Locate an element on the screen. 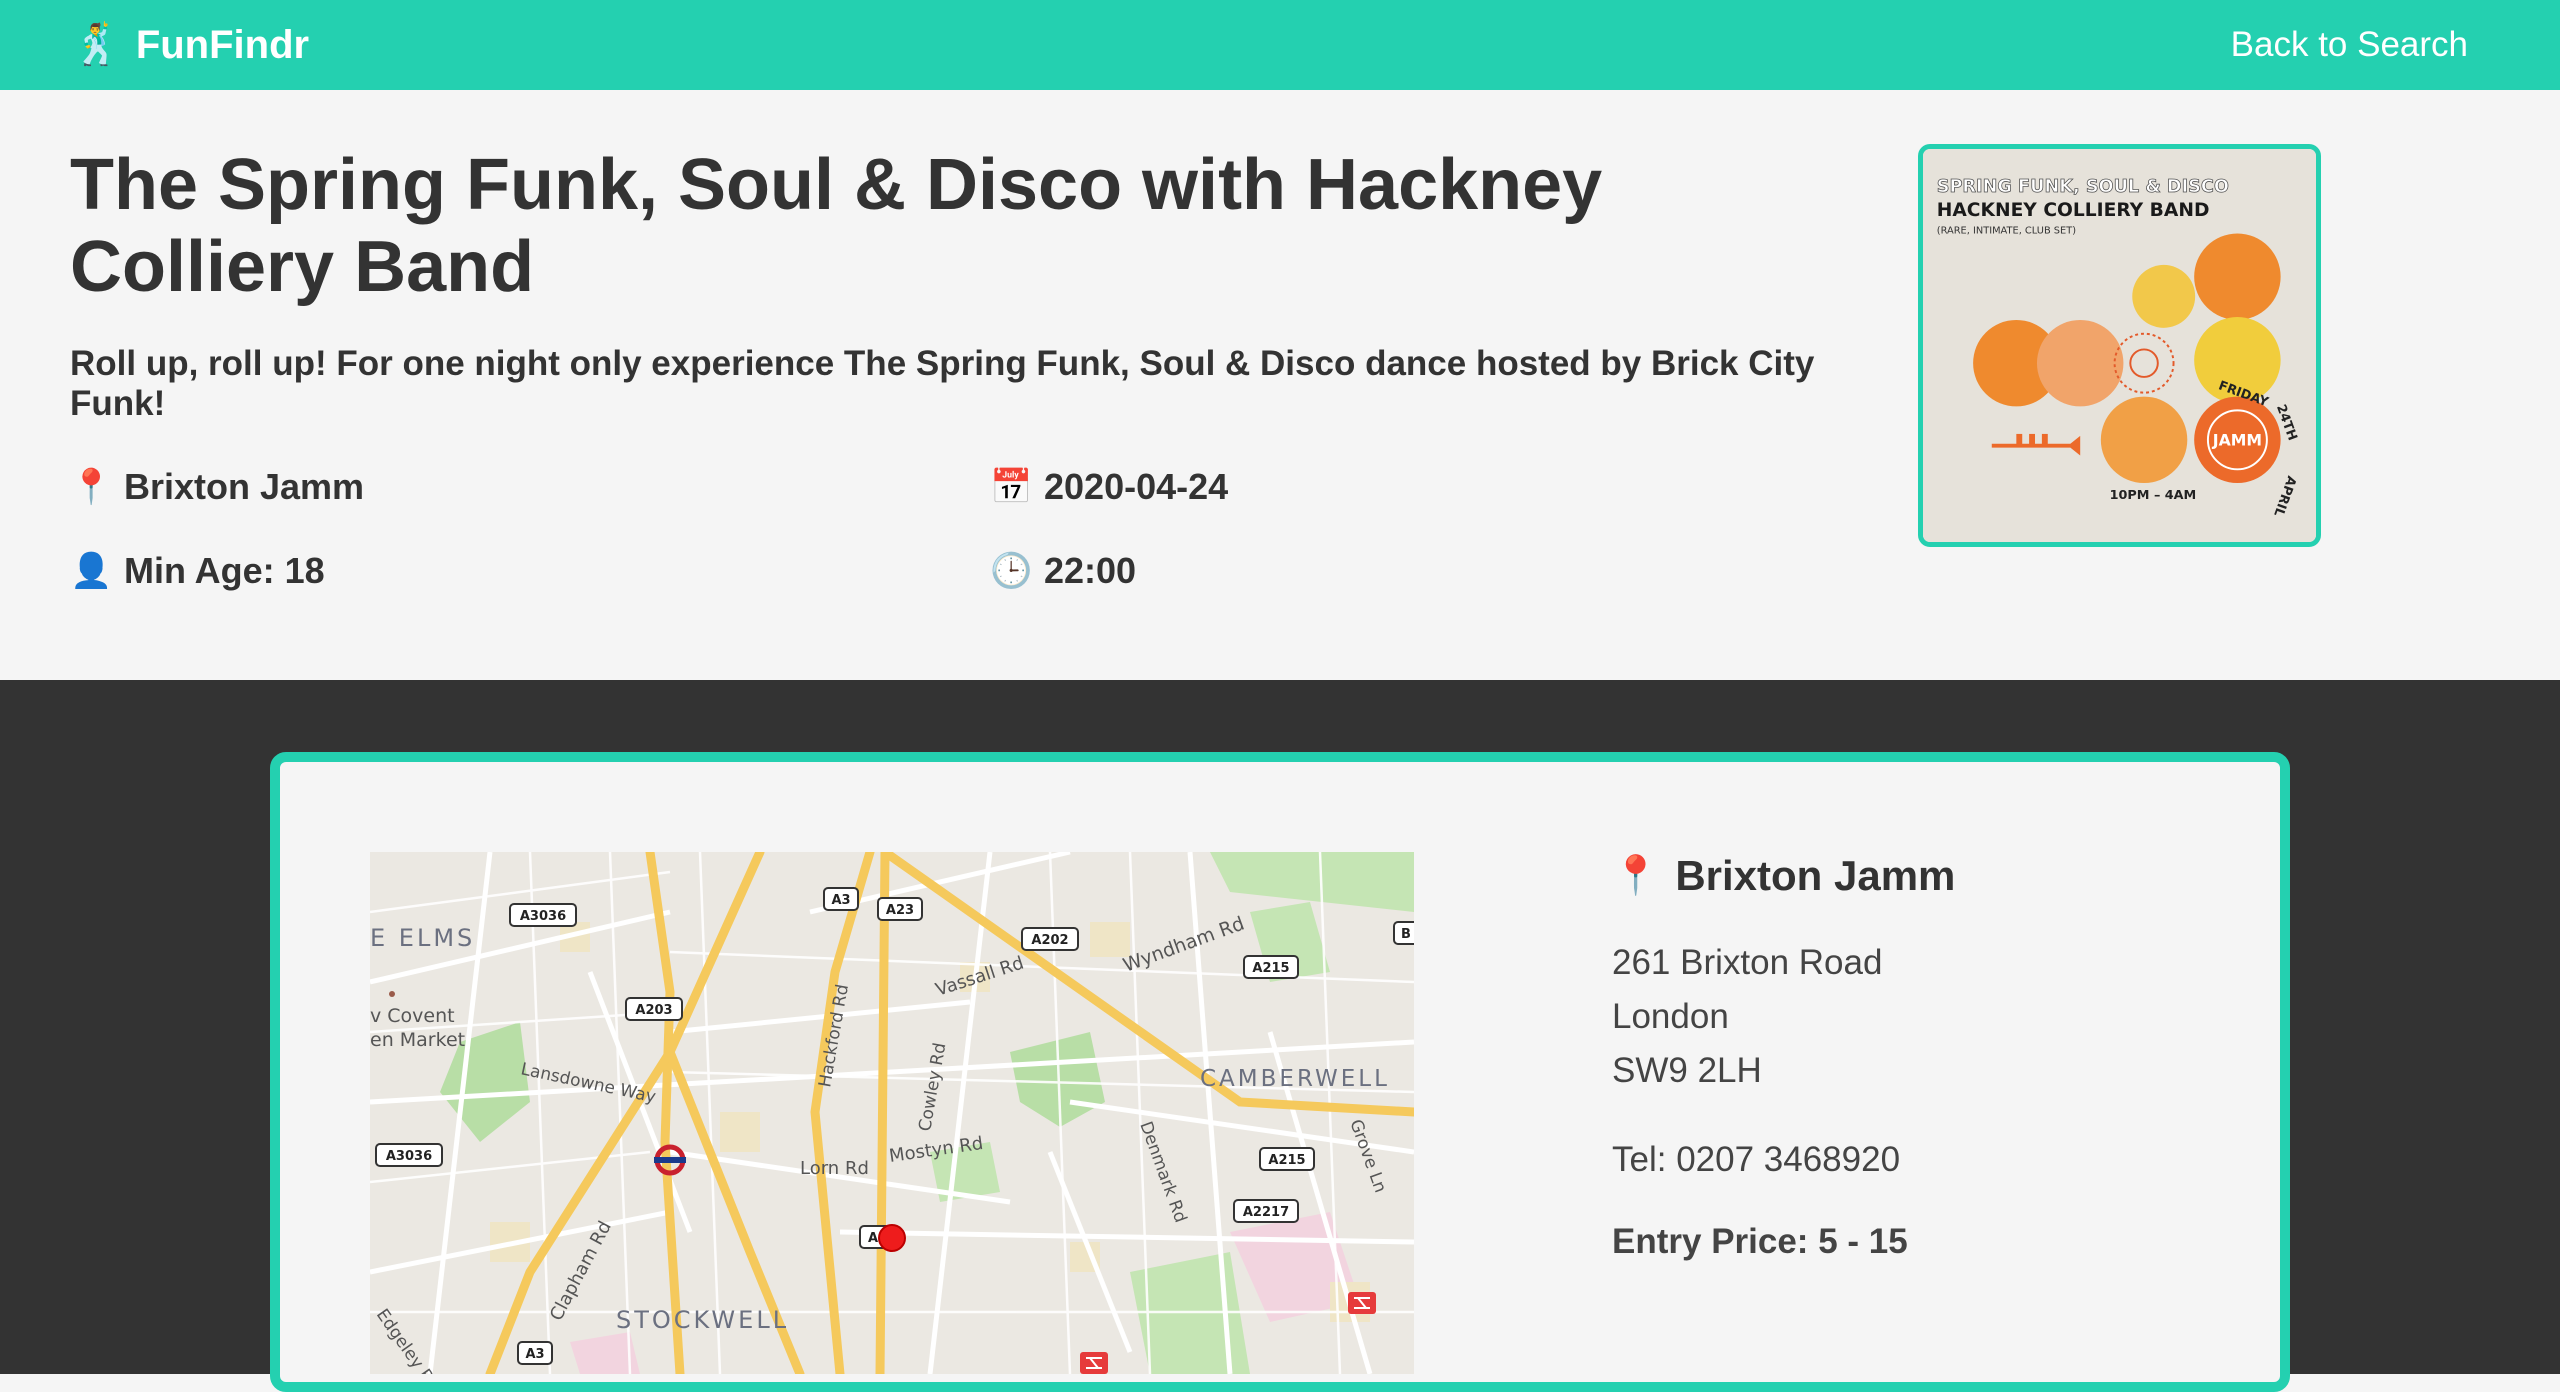 This screenshot has height=1392, width=2560. venue-pin-icon: 📍 is located at coordinates (1636, 876).